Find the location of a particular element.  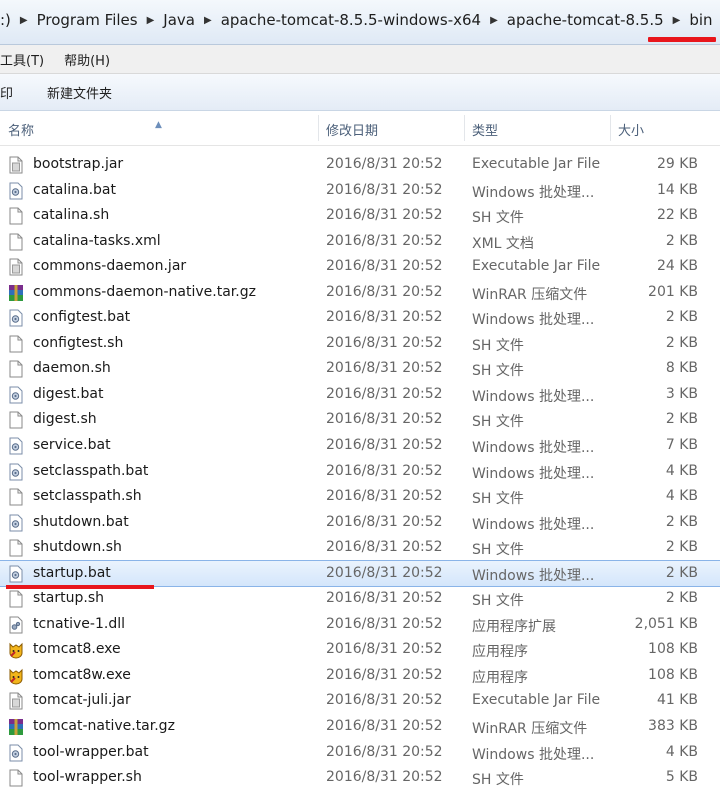

column-header: ▲ 名称 修改日期 类型 大小 is located at coordinates (360, 128).